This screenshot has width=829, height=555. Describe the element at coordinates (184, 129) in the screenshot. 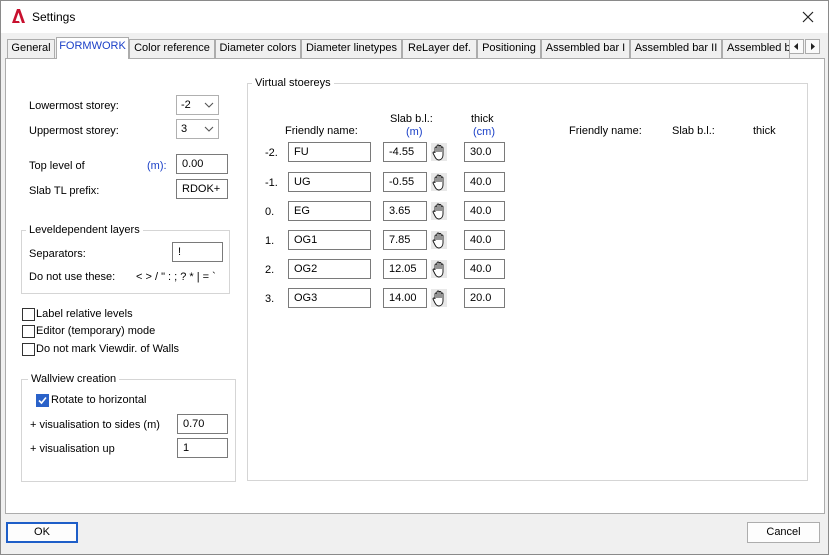

I see `uppermost-storey-value: 3` at that location.